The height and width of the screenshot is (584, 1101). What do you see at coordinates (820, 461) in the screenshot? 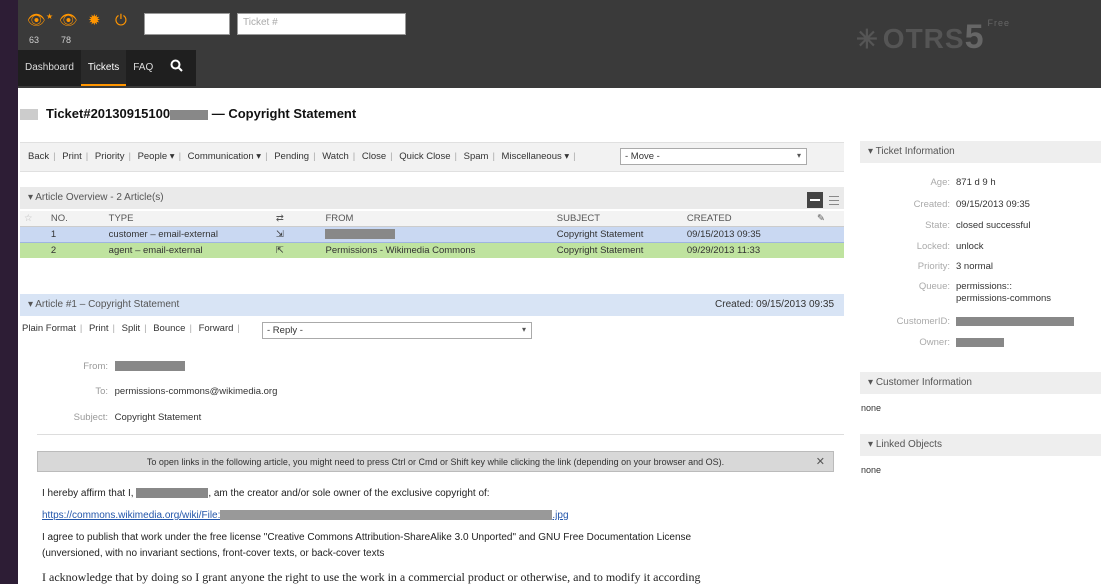
I see `close-icon: ✕` at bounding box center [820, 461].